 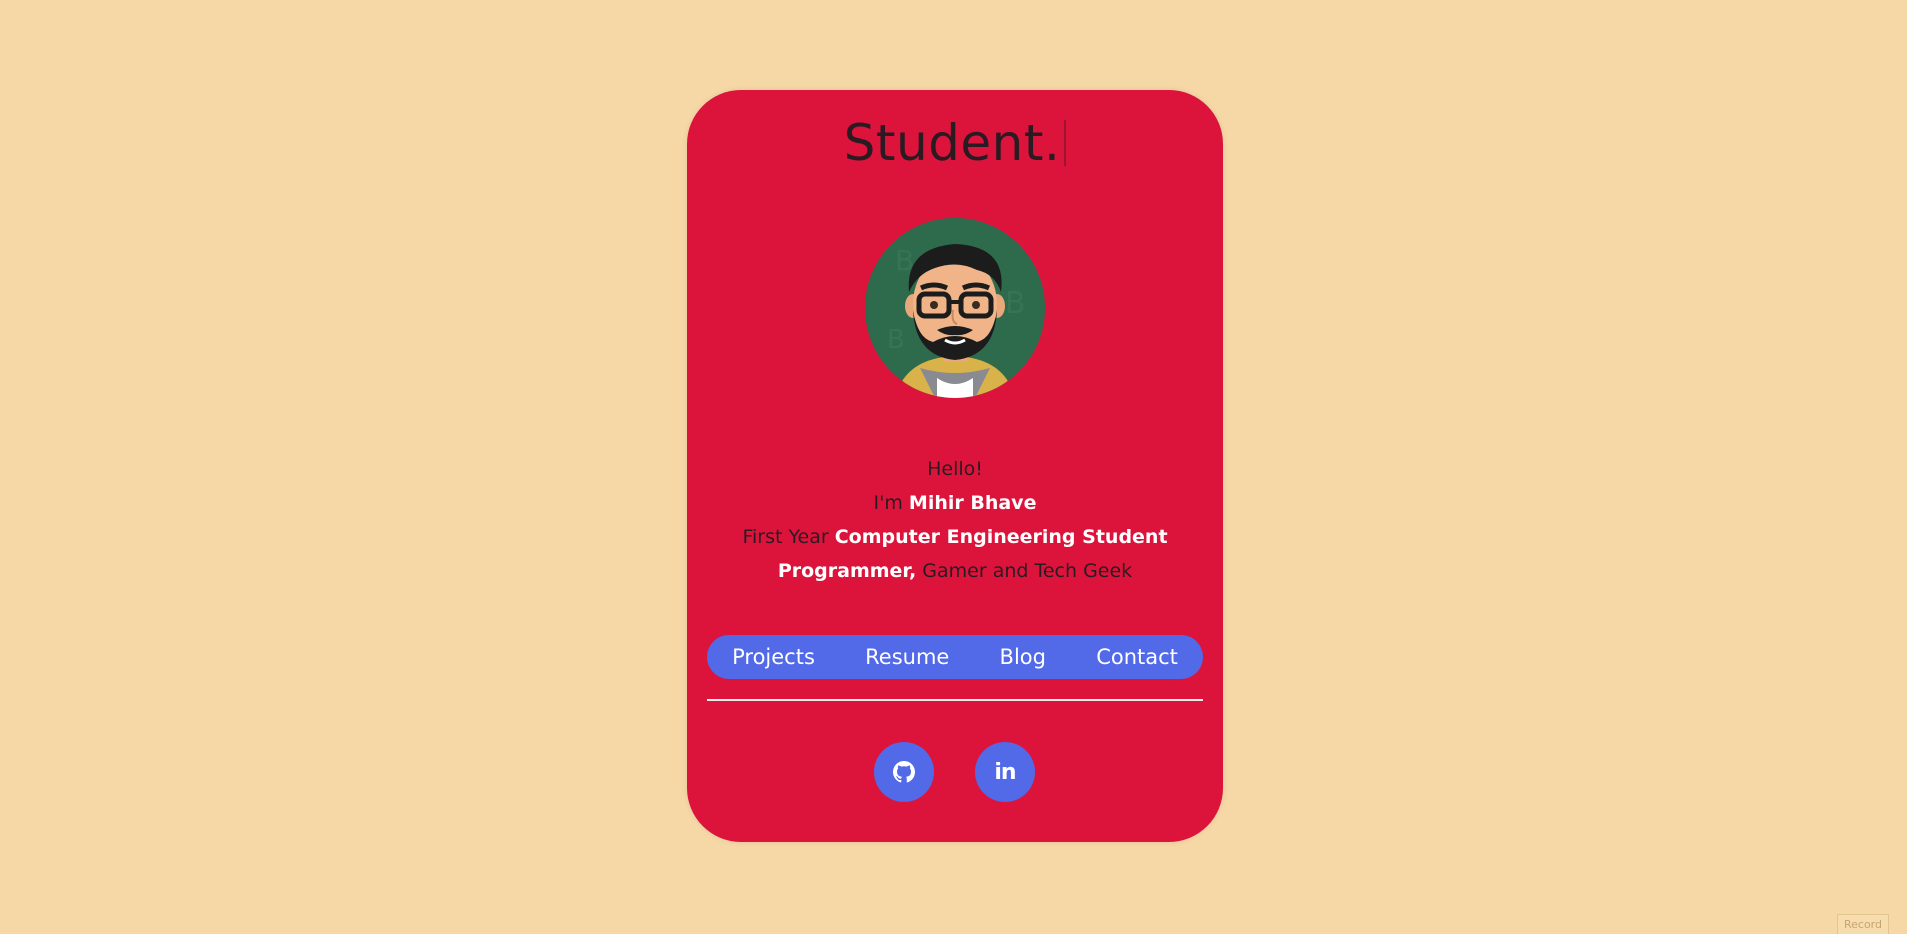 I want to click on title-text: Student., so click(x=952, y=143).